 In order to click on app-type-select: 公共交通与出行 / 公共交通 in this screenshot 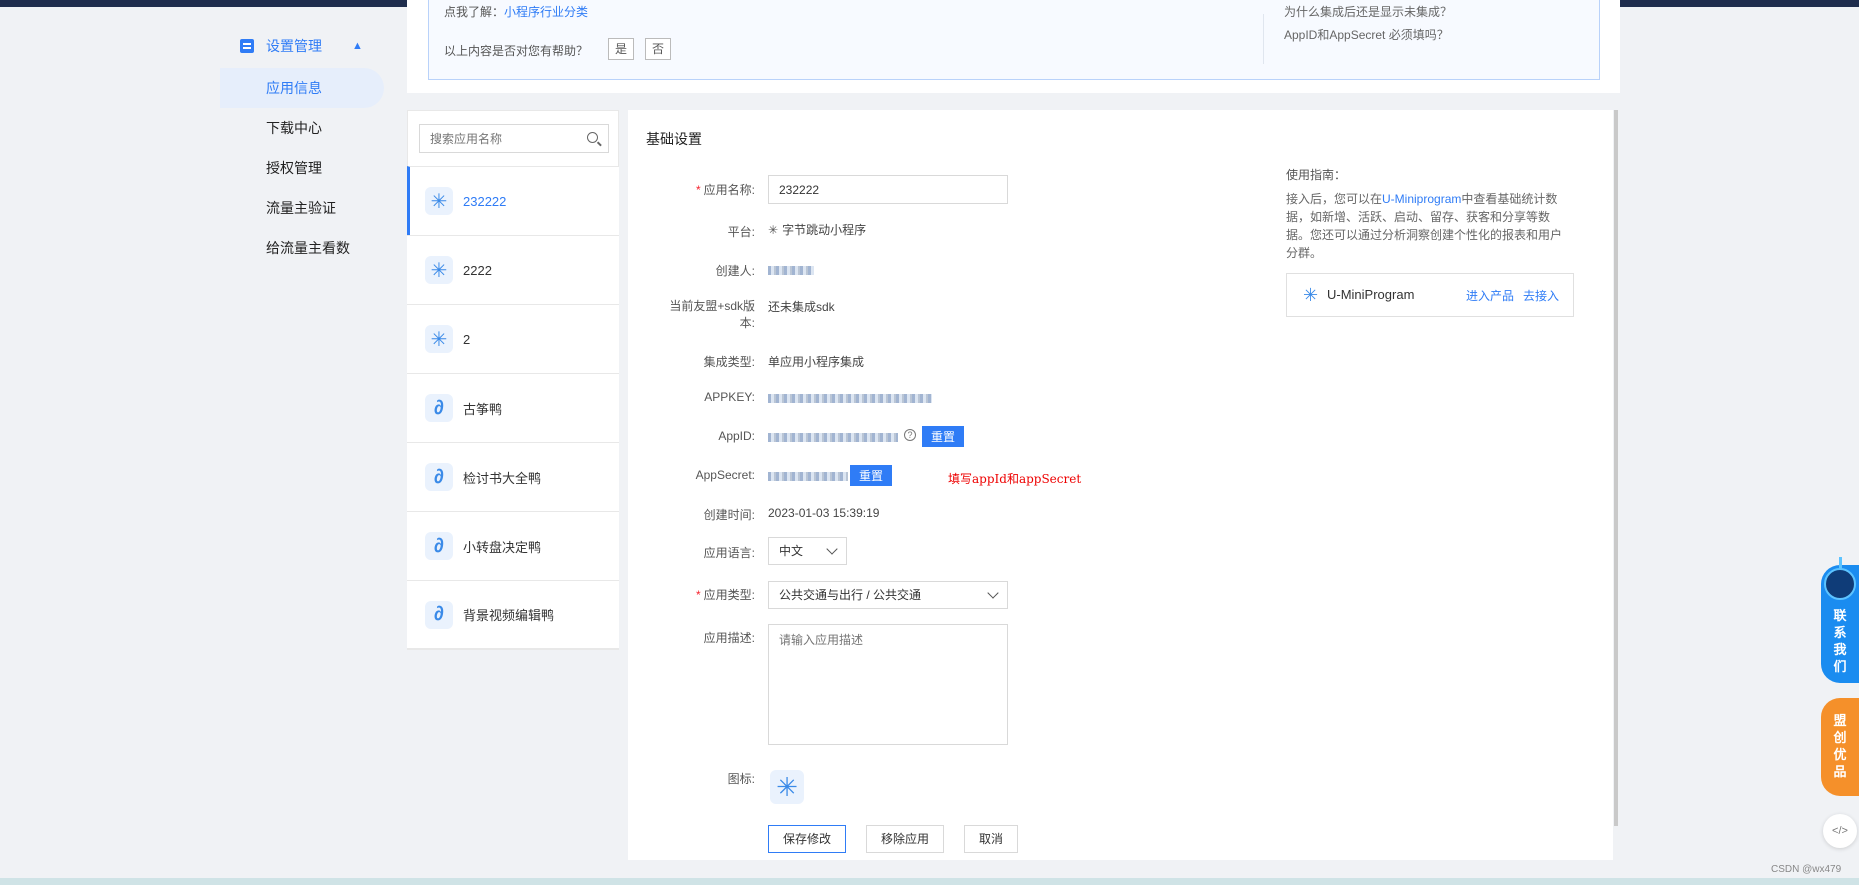, I will do `click(888, 595)`.